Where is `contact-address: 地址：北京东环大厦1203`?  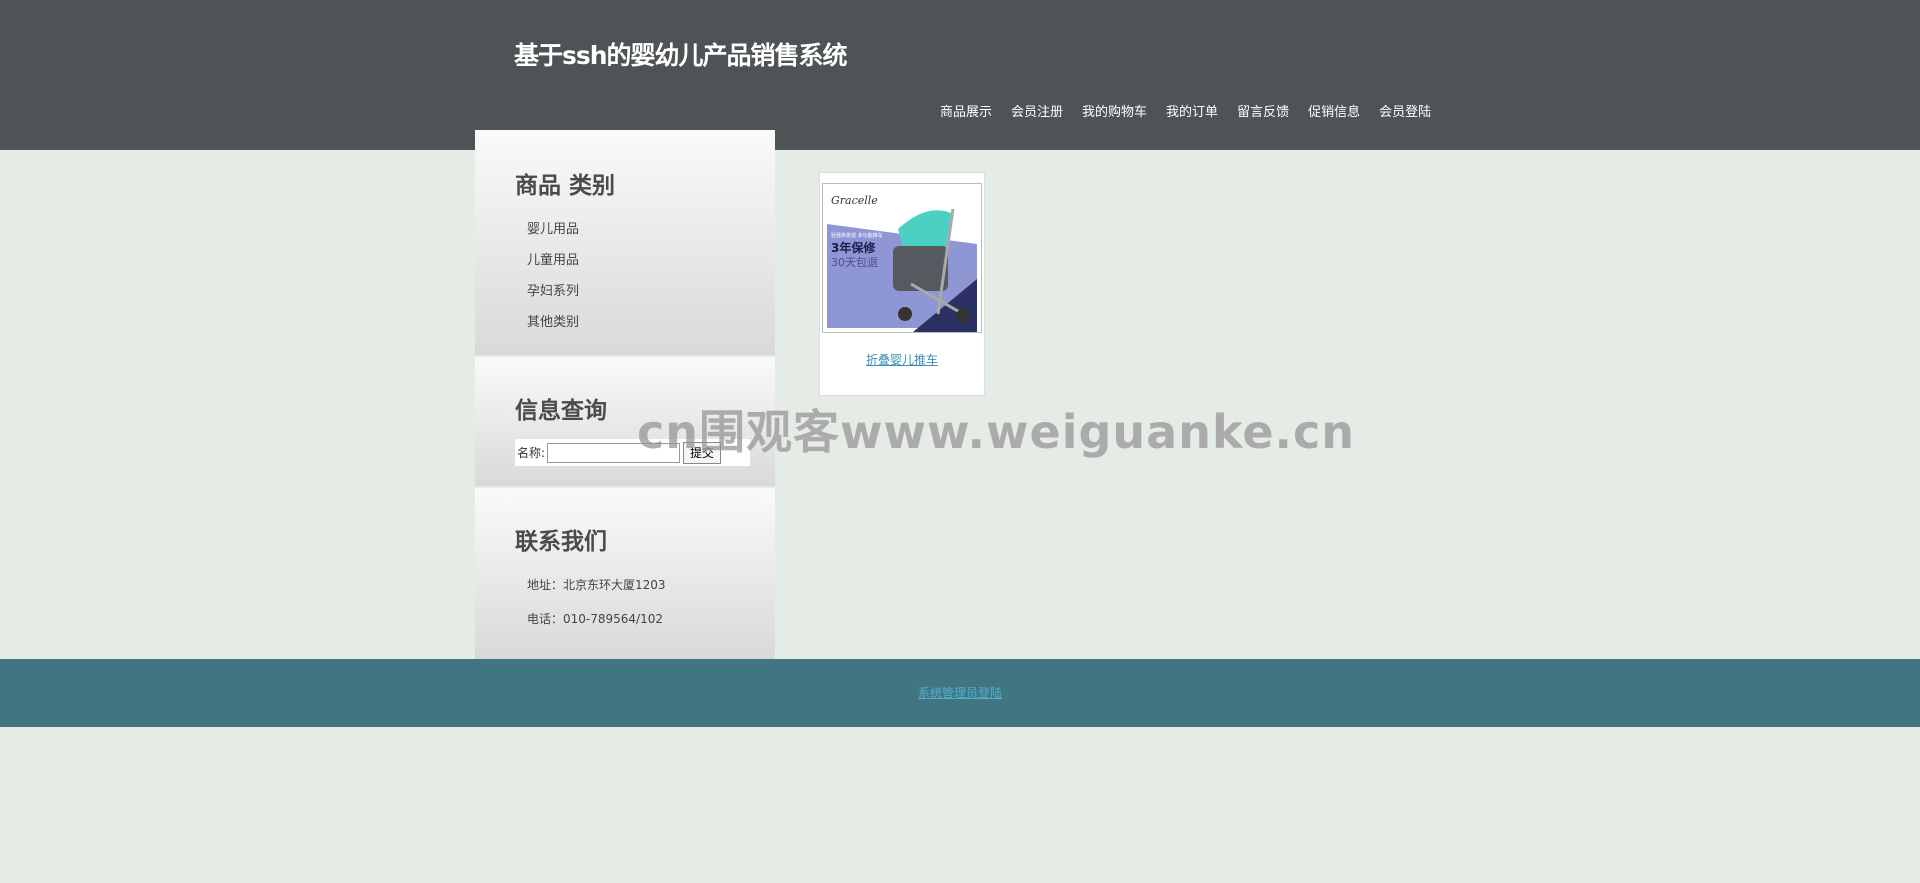
contact-address: 地址：北京东环大厦1203 is located at coordinates (596, 585).